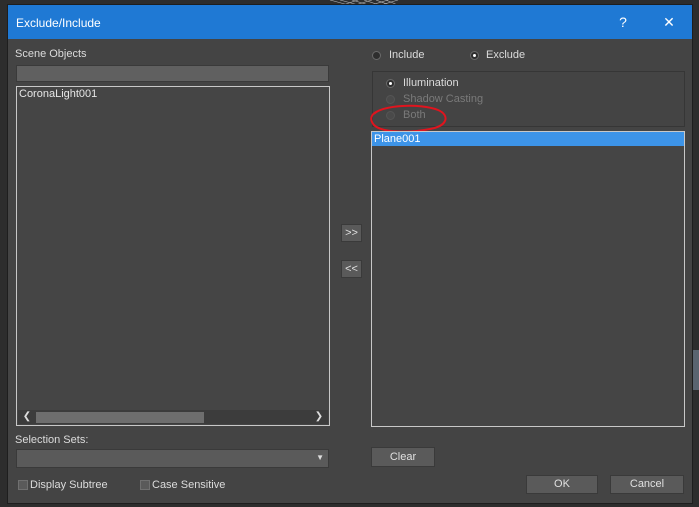 This screenshot has width=699, height=507. What do you see at coordinates (23, 485) in the screenshot?
I see `display-subtree-checkbox` at bounding box center [23, 485].